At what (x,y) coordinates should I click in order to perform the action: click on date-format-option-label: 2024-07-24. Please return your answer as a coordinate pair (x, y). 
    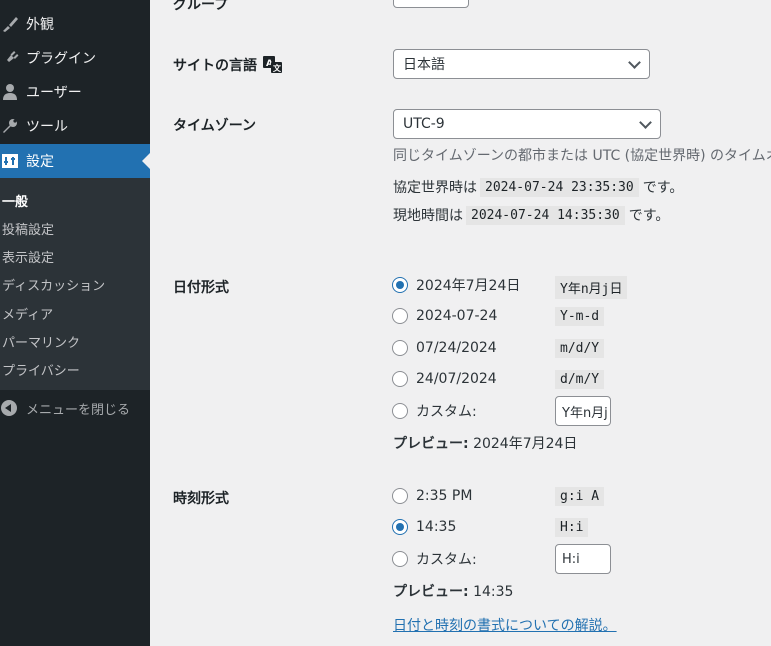
    Looking at the image, I should click on (457, 316).